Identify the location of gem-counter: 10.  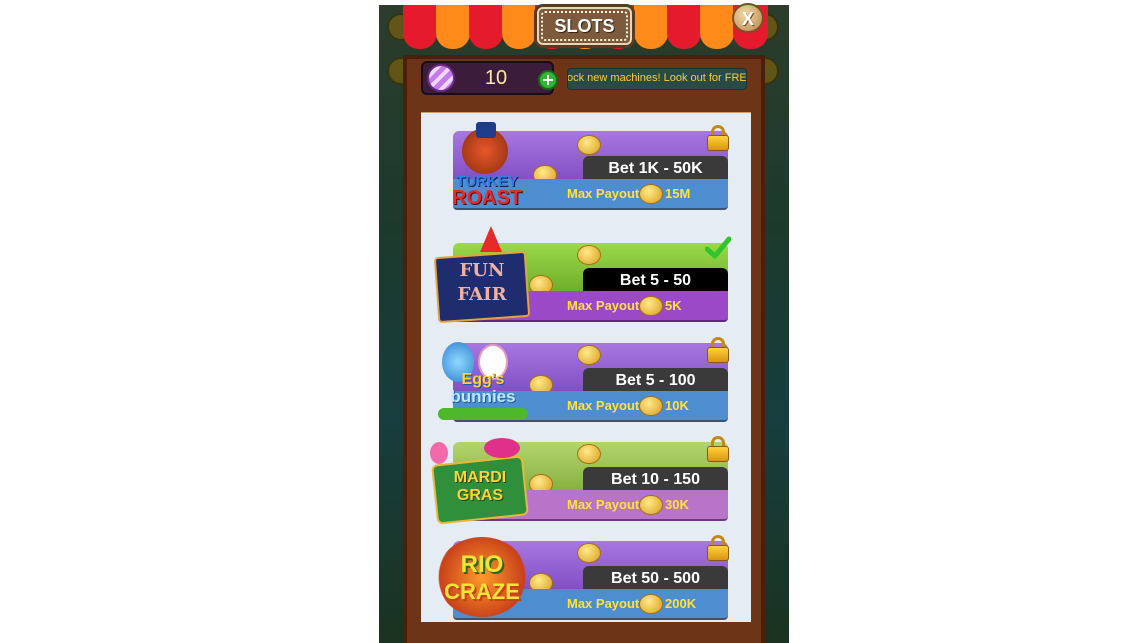
(487, 78).